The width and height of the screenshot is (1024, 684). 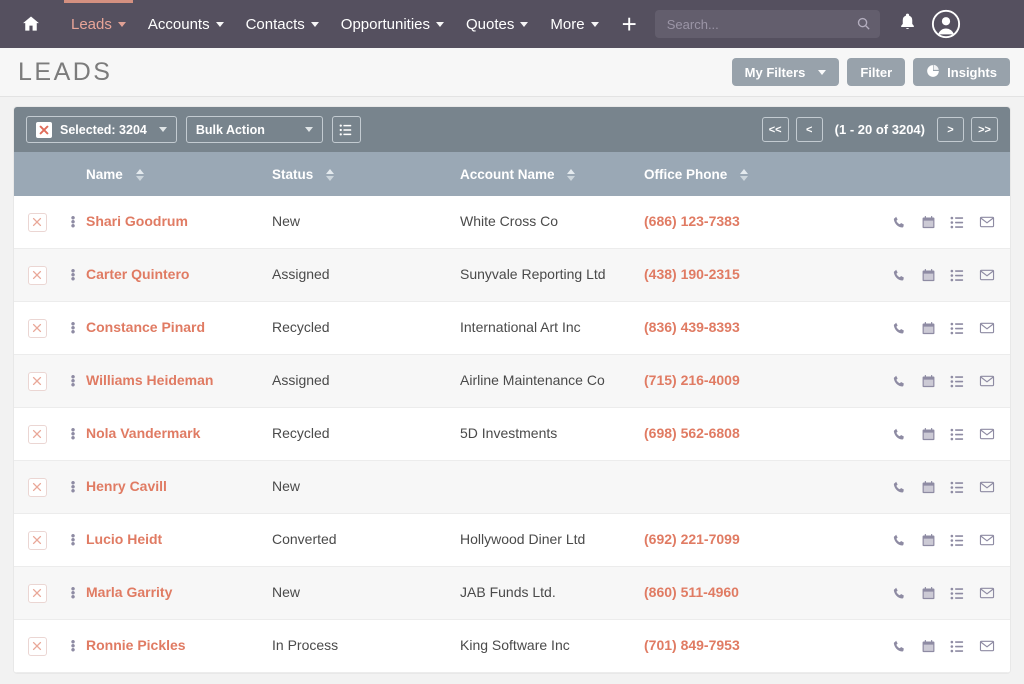 I want to click on lead-name: Williams Heideman, so click(x=149, y=380).